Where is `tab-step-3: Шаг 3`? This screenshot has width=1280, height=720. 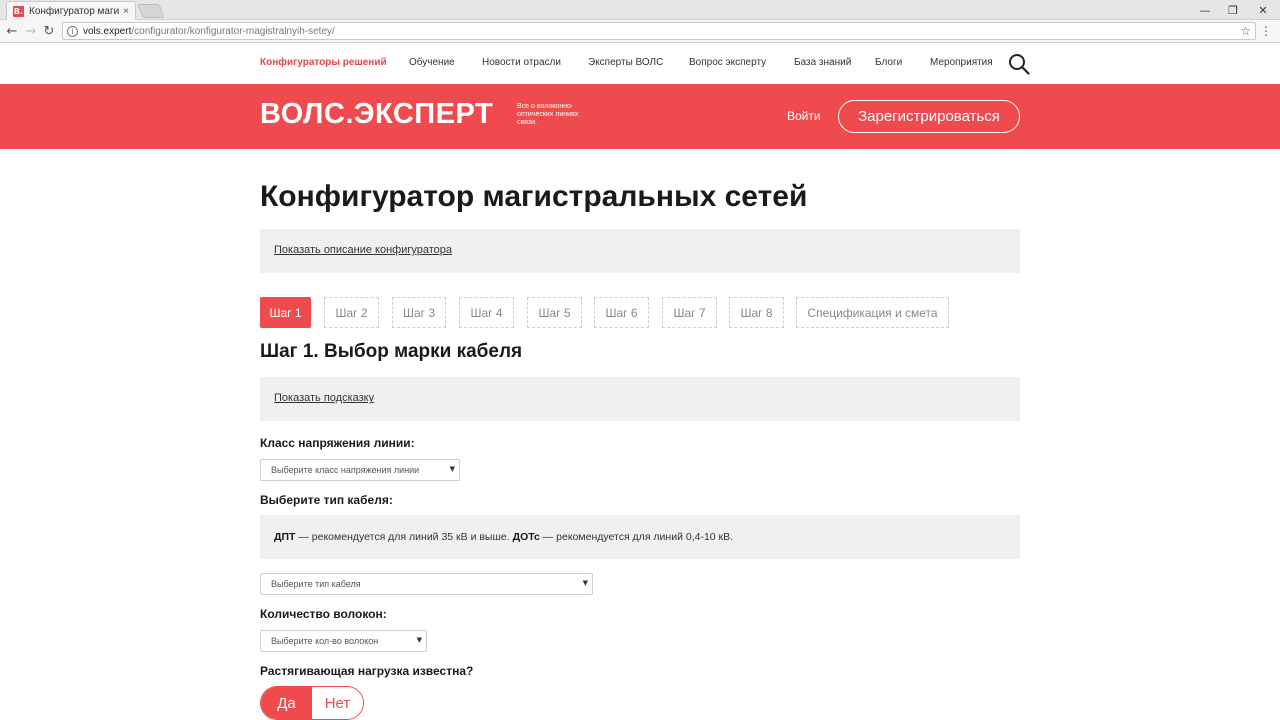 tab-step-3: Шаг 3 is located at coordinates (419, 312).